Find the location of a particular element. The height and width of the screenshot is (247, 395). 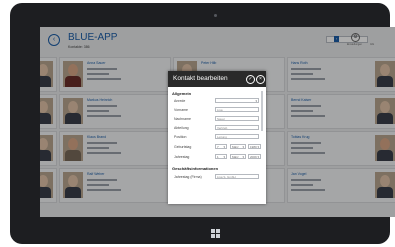

anniversary-month-select: März ▾ is located at coordinates (238, 156).